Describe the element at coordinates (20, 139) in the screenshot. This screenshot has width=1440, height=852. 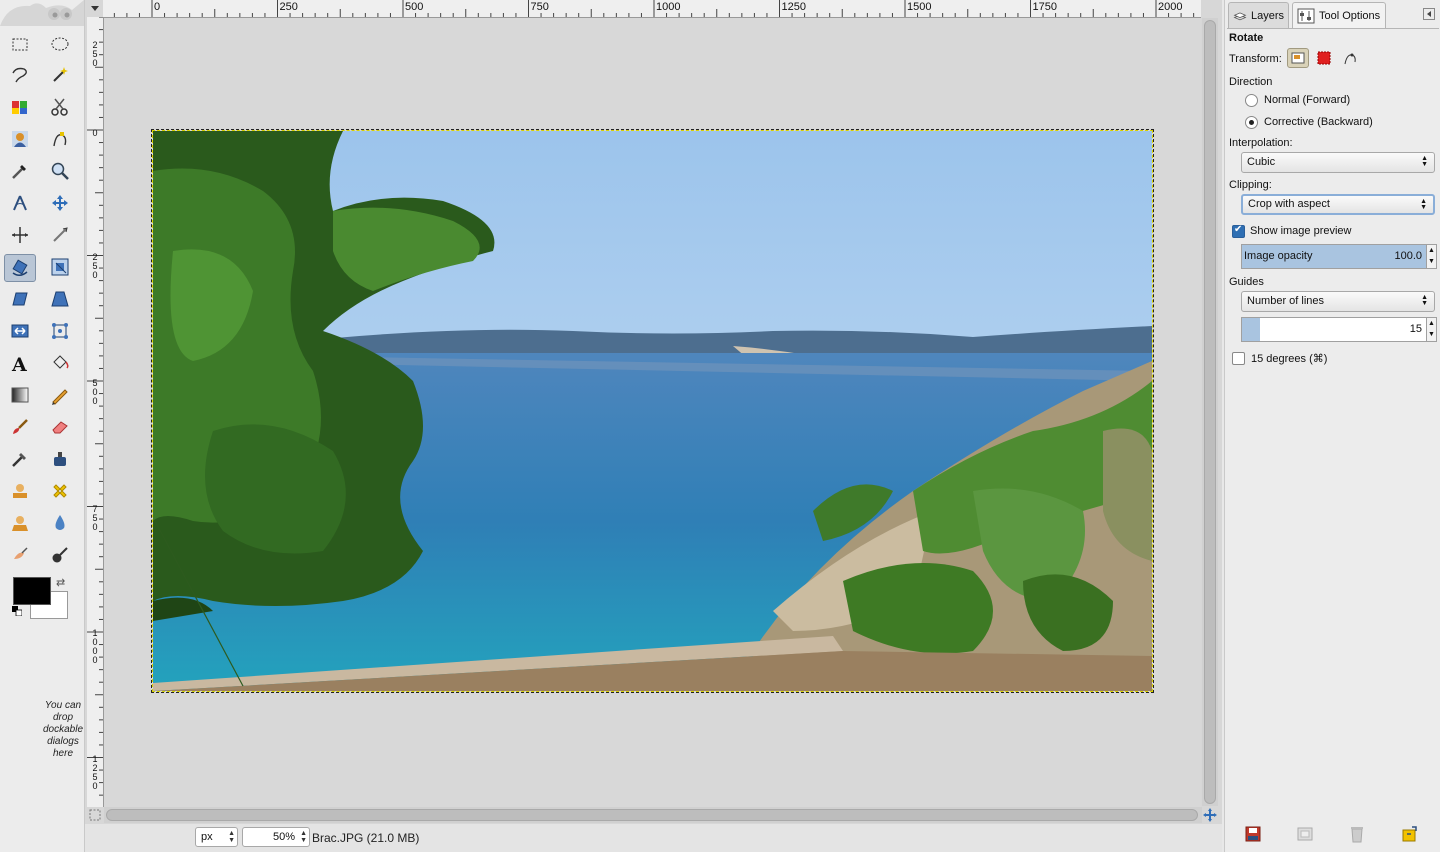
I see `foreground-select-icon` at that location.